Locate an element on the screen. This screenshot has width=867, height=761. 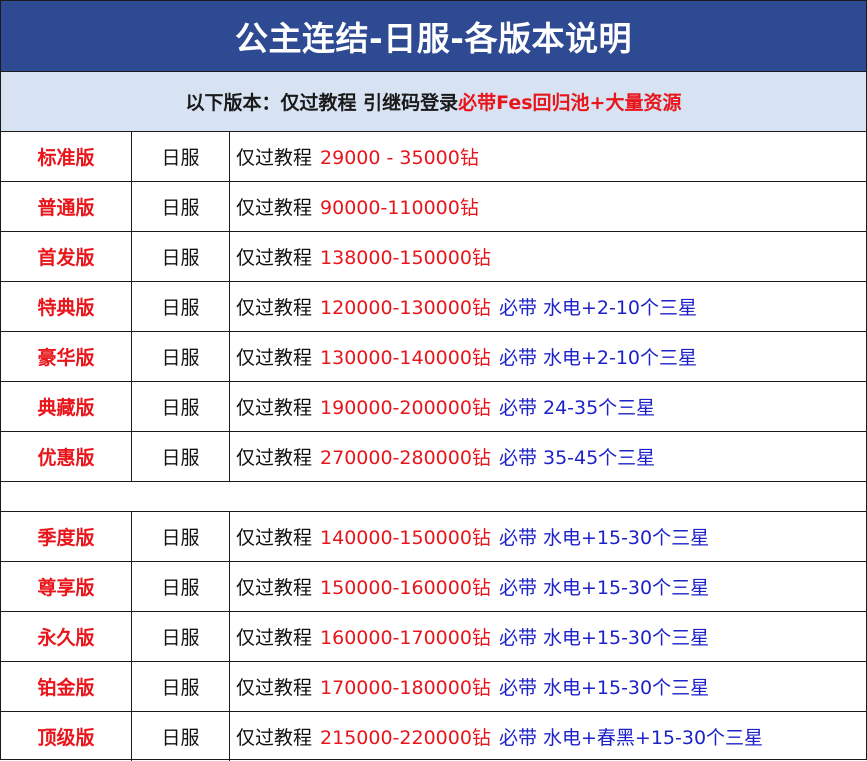
table-row: 典藏版 日服 仅过教程 190000-200000钻 必带 24-35个三星 is located at coordinates (433, 407).